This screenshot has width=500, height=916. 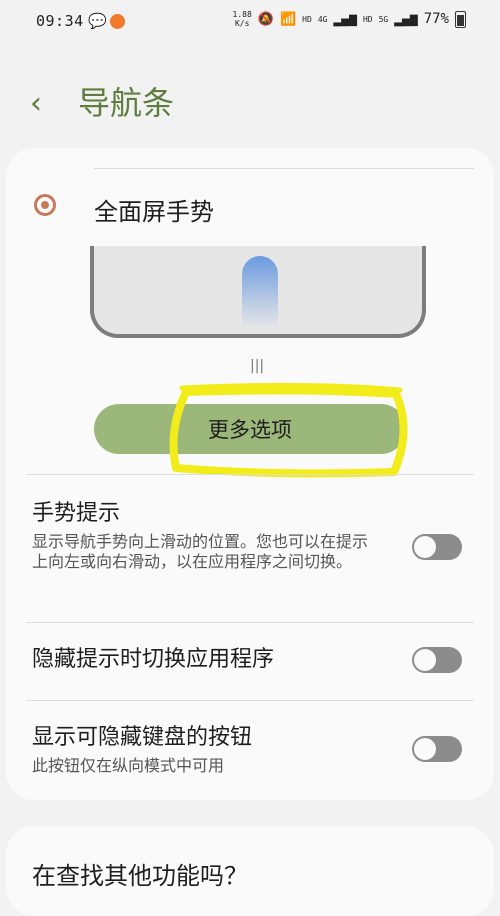 I want to click on wifi-hd-label: HD, so click(x=307, y=19).